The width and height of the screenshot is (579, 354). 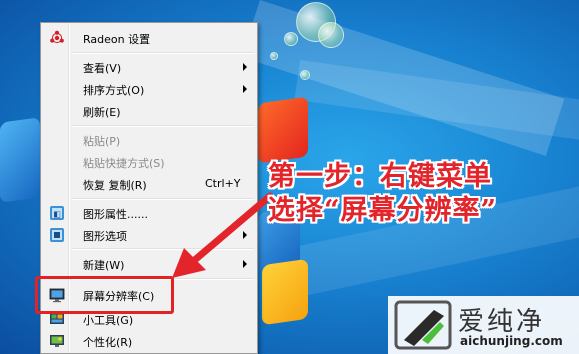 I want to click on menu-item-label: 粘贴快捷方式(S), so click(x=124, y=163).